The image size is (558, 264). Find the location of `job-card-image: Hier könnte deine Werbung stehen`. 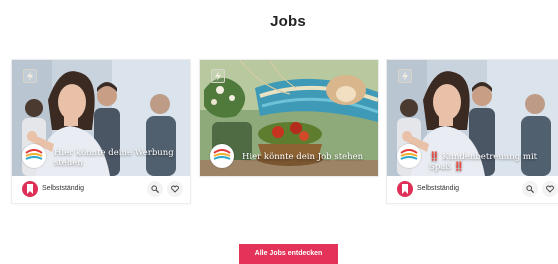

job-card-image: Hier könnte deine Werbung stehen is located at coordinates (101, 118).